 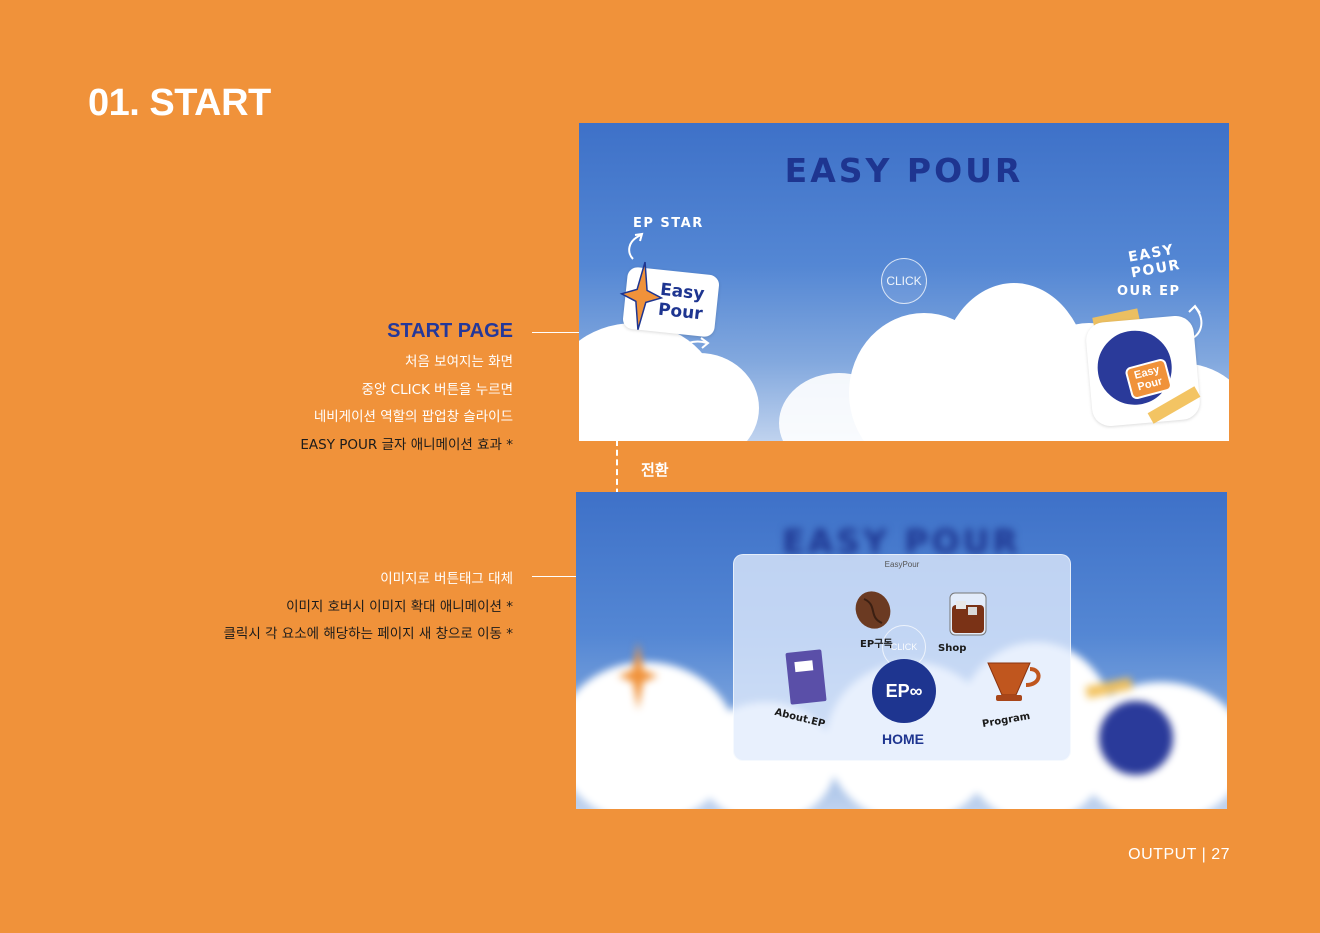 What do you see at coordinates (904, 691) in the screenshot?
I see `ep-logo-icon: EP∞` at bounding box center [904, 691].